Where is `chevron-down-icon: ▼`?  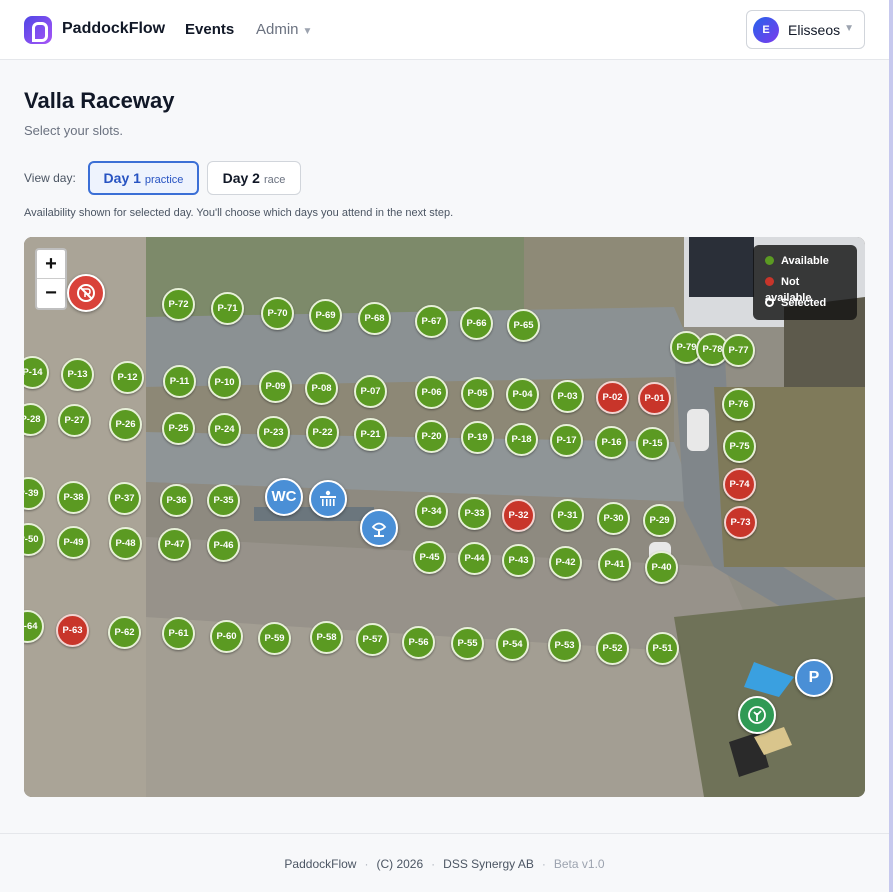 chevron-down-icon: ▼ is located at coordinates (849, 28).